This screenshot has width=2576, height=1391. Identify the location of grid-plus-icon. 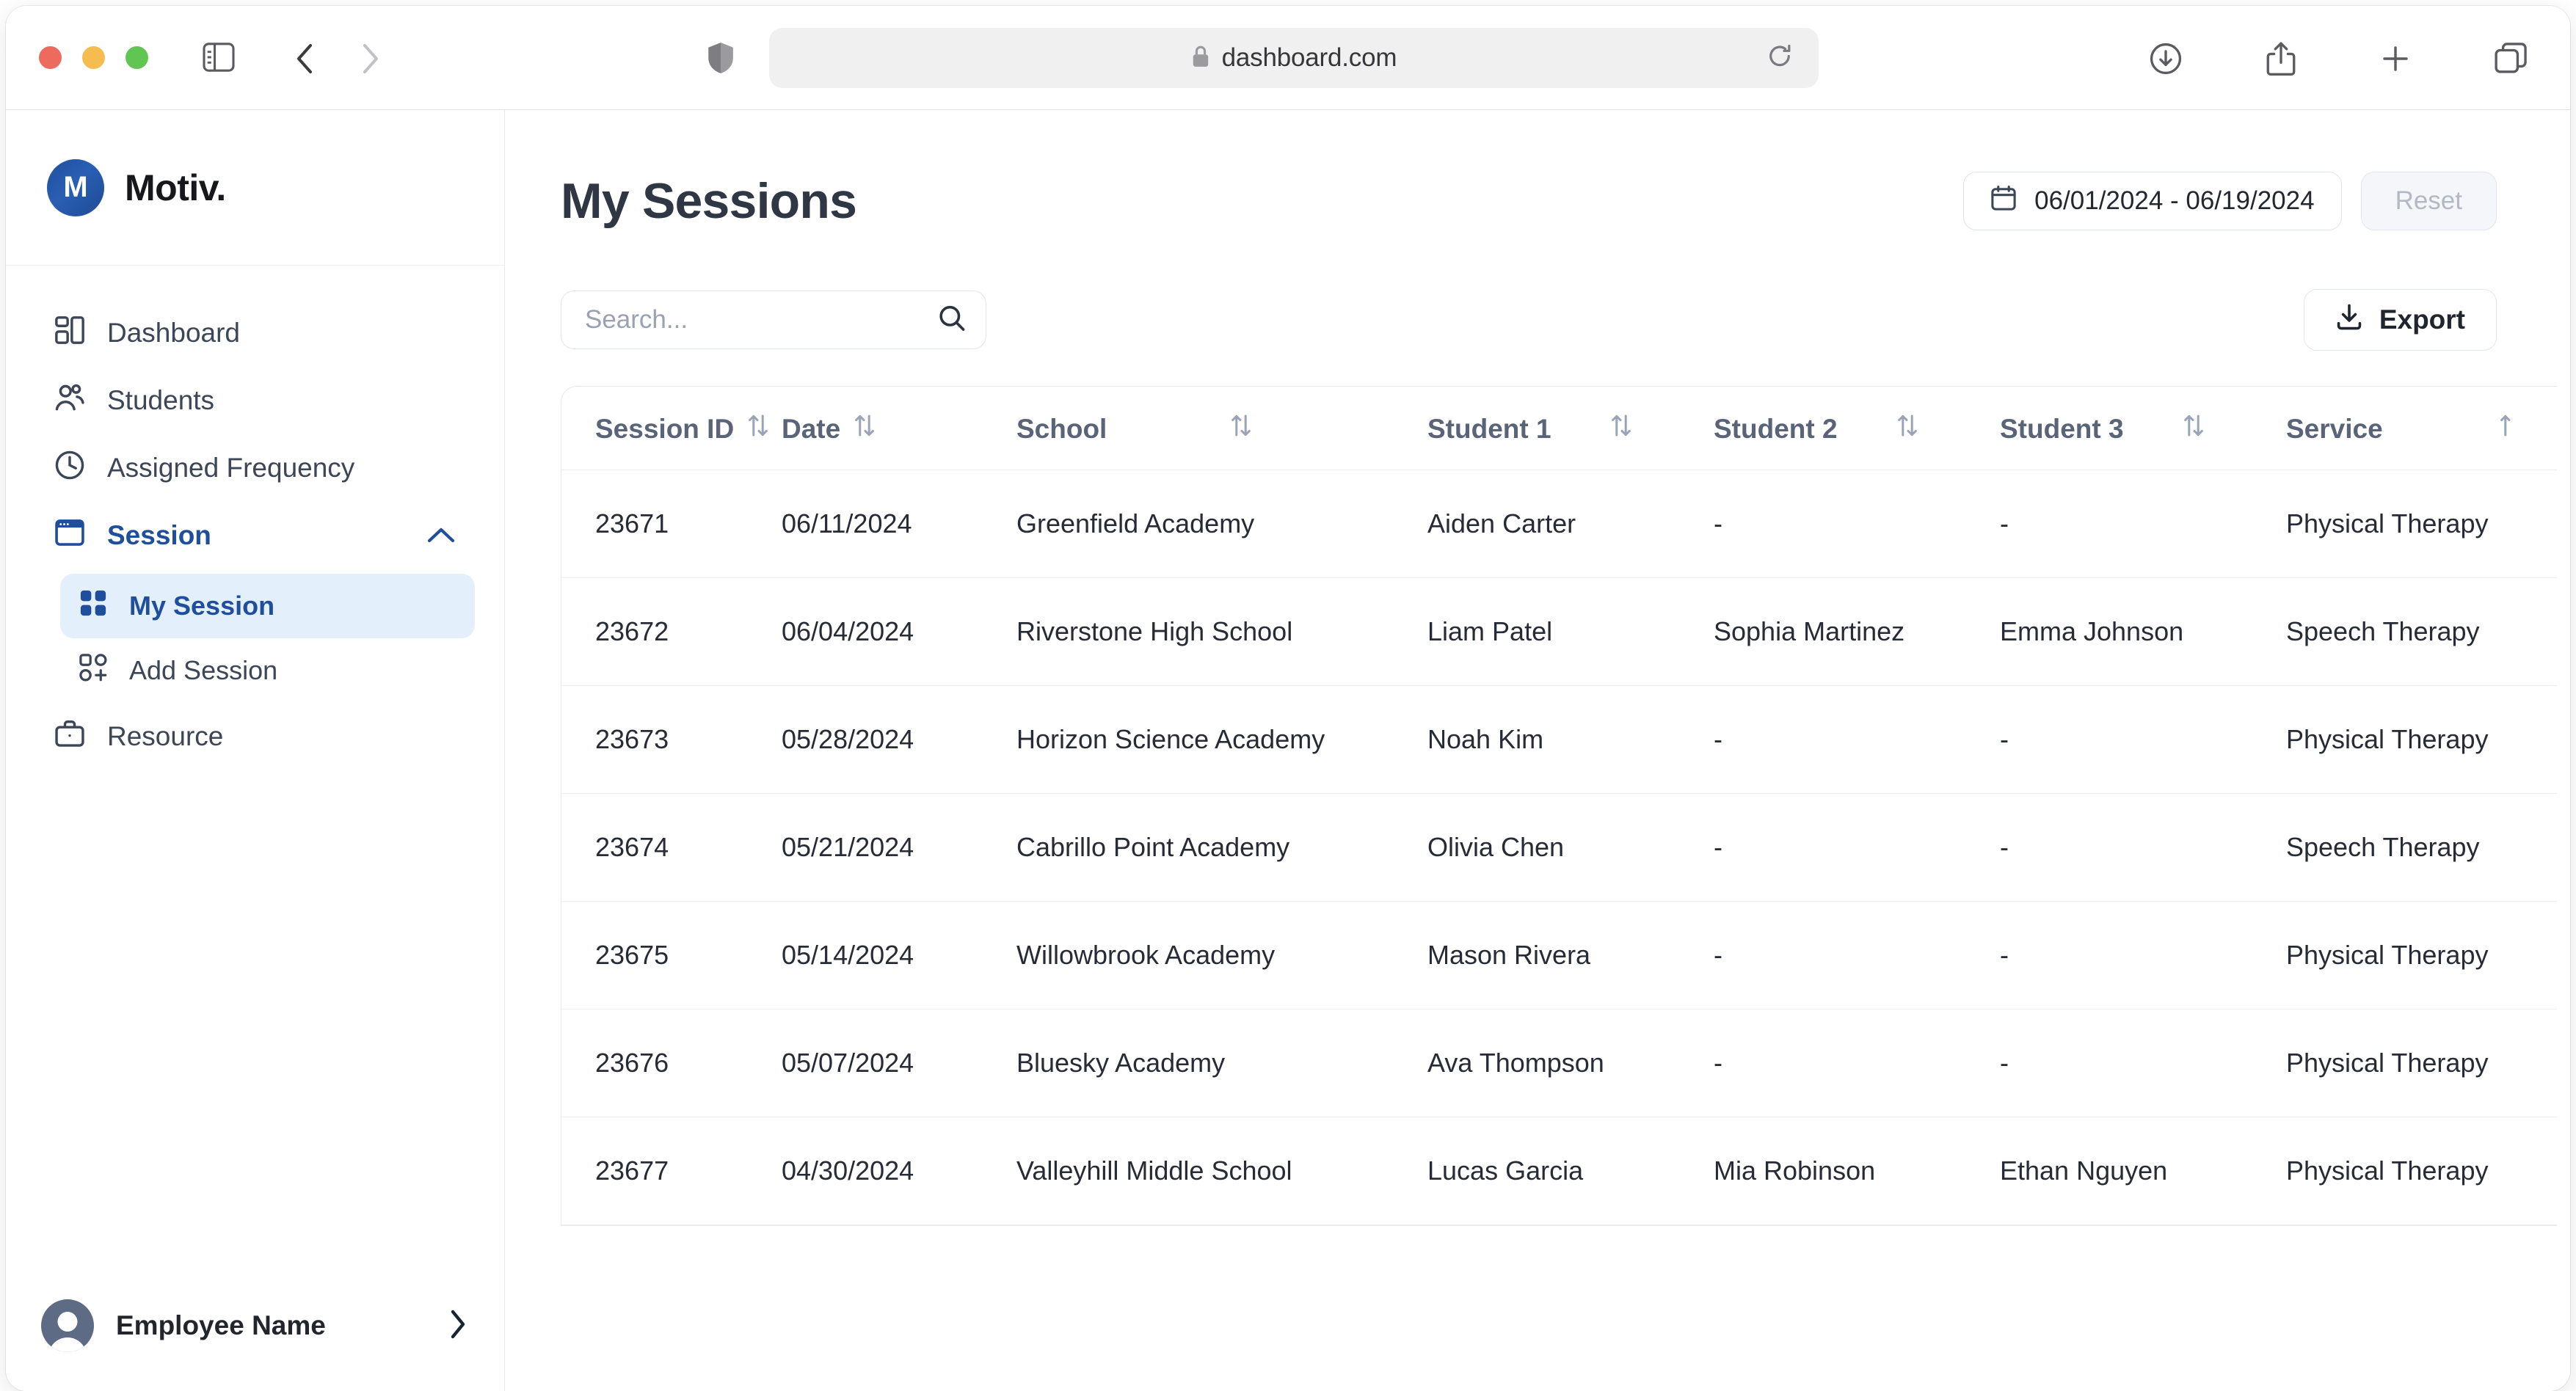
(93, 670).